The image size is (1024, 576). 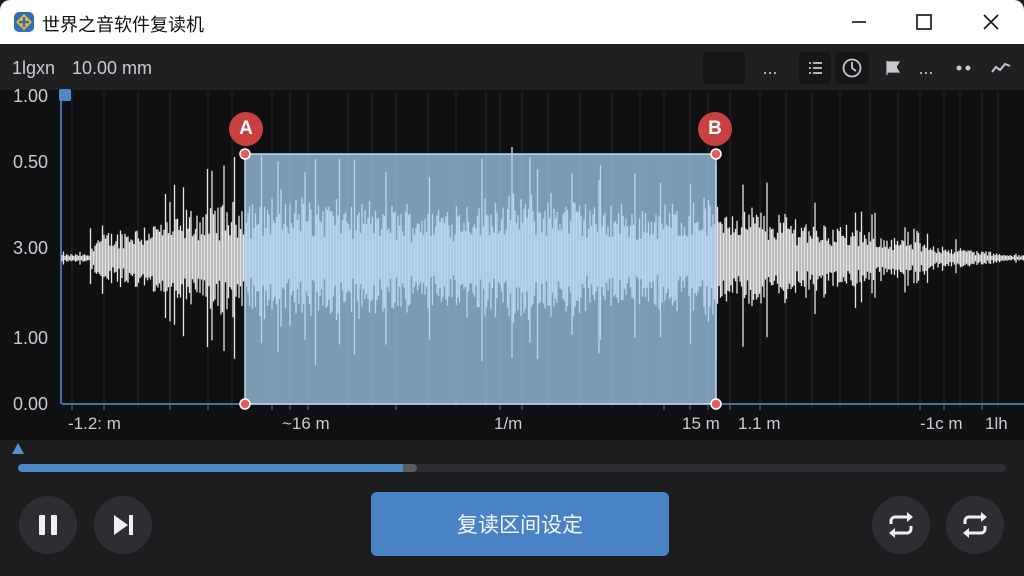 I want to click on title-bar: 世界之音软件复读机, so click(x=512, y=22).